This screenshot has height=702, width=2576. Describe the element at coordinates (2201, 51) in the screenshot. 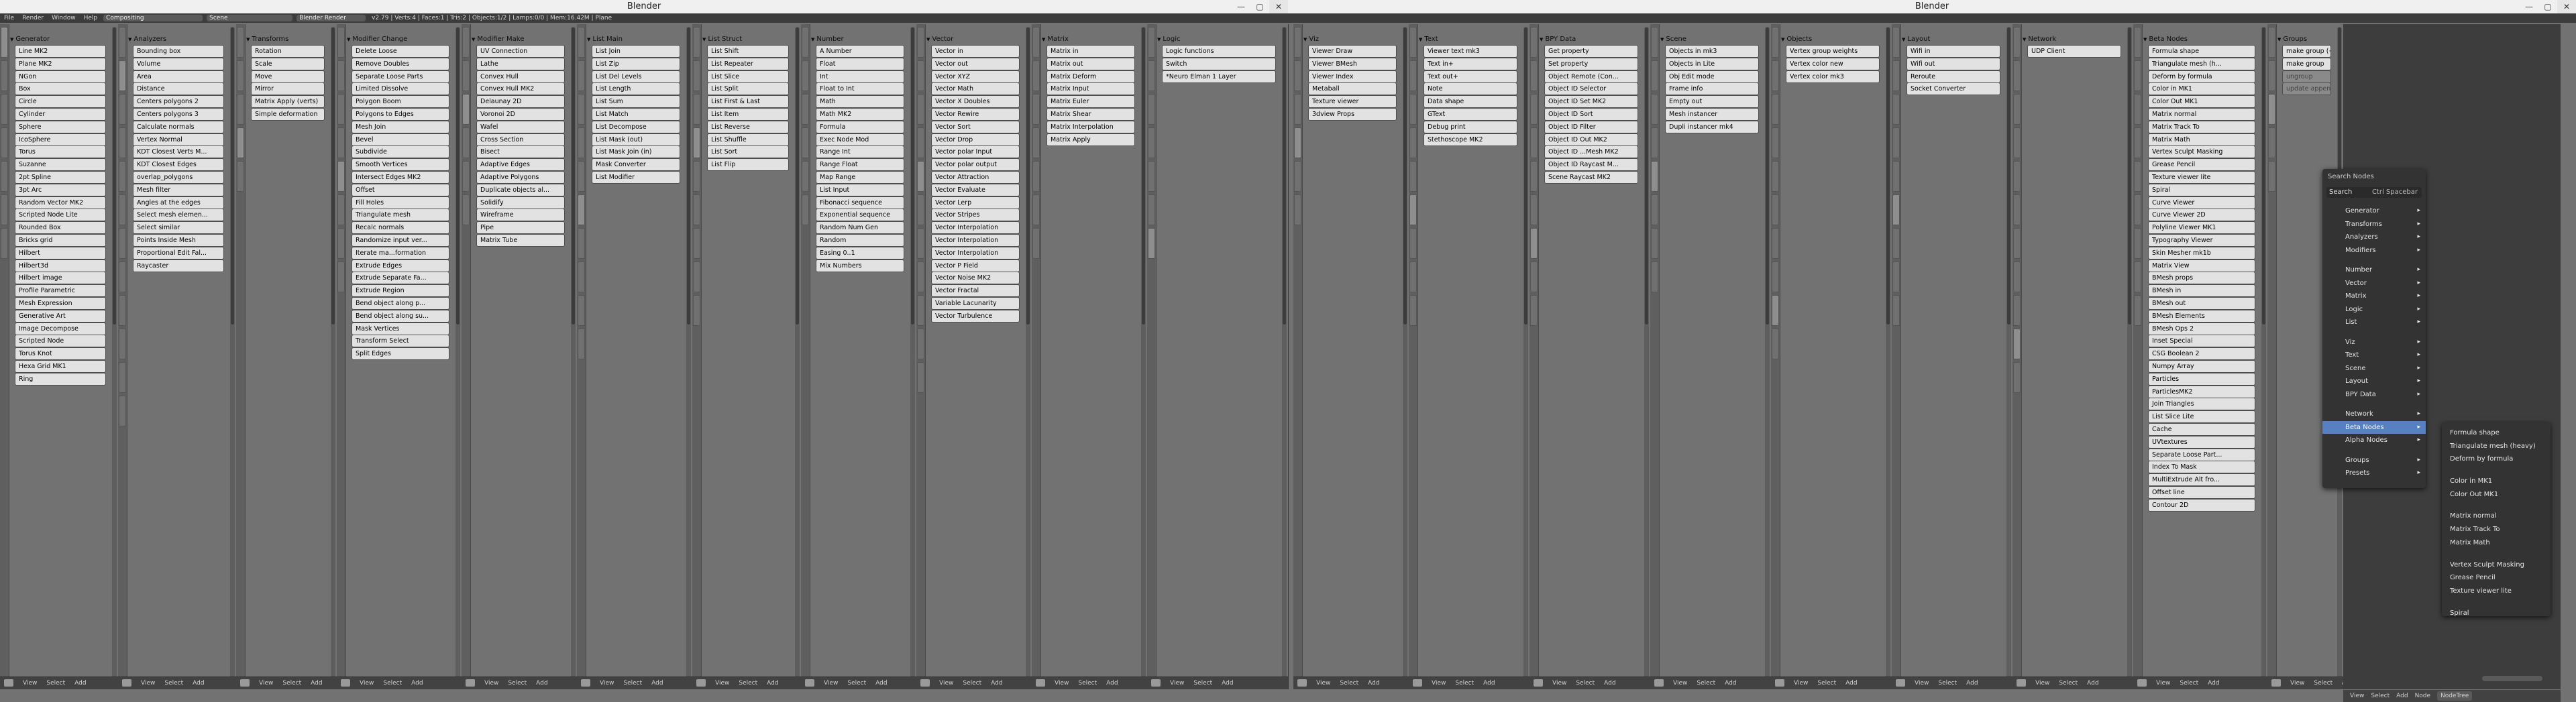

I see `node-button: Formula shape` at that location.